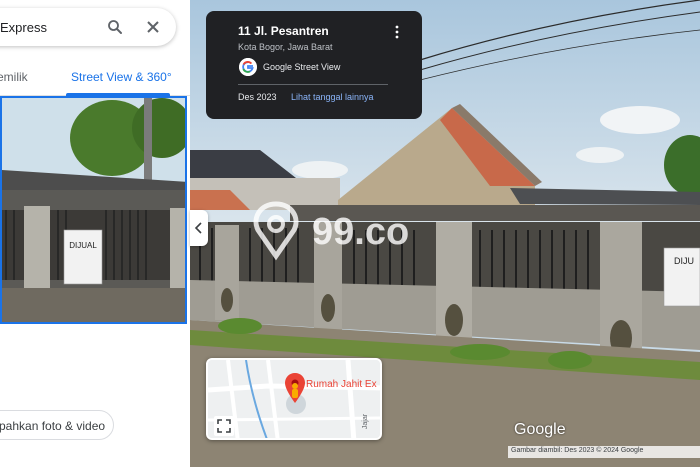 The image size is (700, 467). I want to click on fullscreen-icon, so click(224, 426).